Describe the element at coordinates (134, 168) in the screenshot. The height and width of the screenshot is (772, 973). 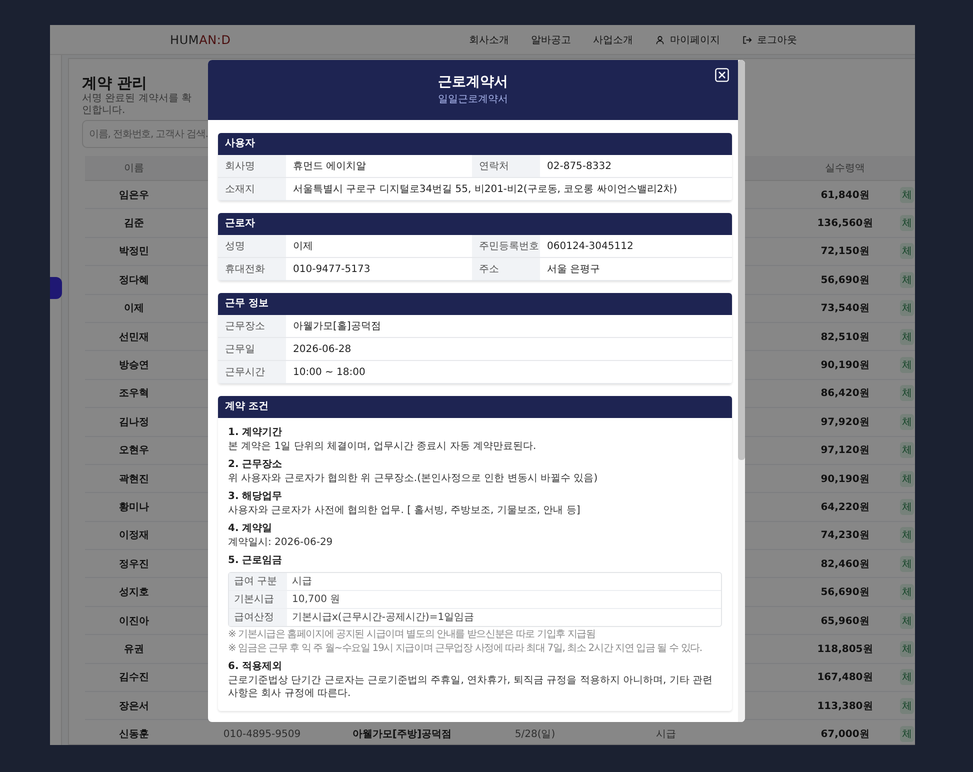
I see `column-header: 이름` at that location.